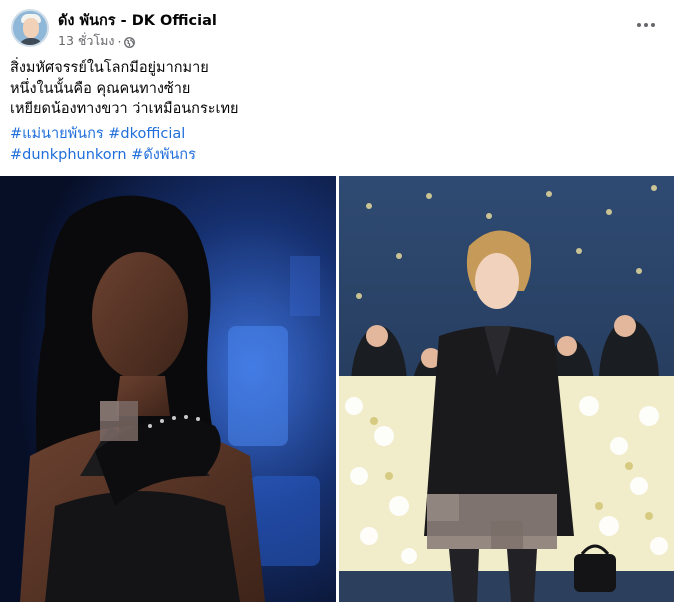 Image resolution: width=674 pixels, height=602 pixels. I want to click on post-text-line: เหยียดน้องทางขวา ว่าเหมือนกระเทย, so click(124, 109).